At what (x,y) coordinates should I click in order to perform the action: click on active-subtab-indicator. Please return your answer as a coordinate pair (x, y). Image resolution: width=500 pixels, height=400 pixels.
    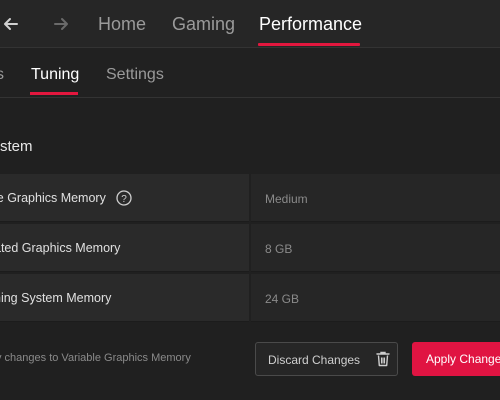
    Looking at the image, I should click on (54, 93).